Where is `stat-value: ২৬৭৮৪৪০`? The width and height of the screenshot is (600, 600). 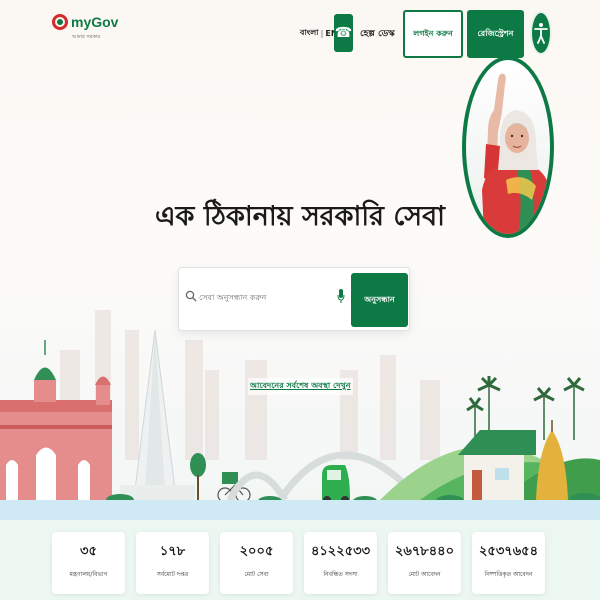
stat-value: ২৬৭৮৪৪০ is located at coordinates (424, 551).